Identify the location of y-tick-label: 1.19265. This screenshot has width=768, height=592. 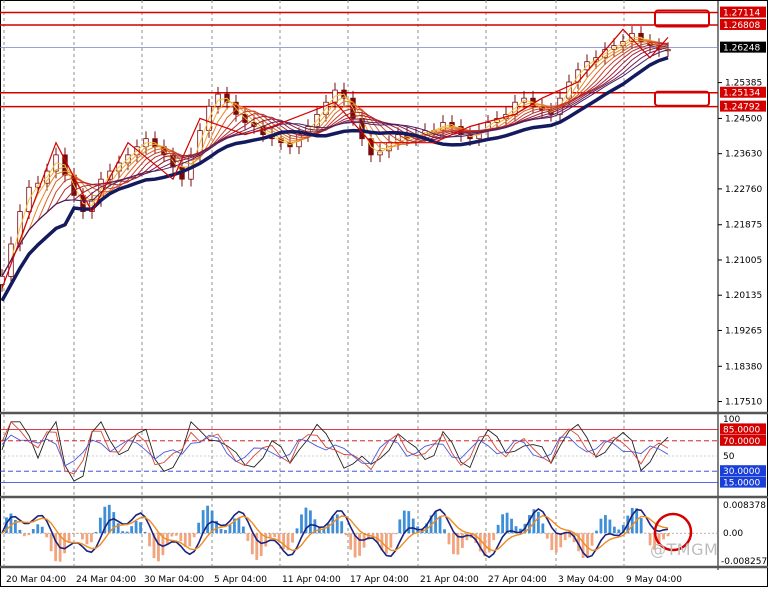
(743, 331).